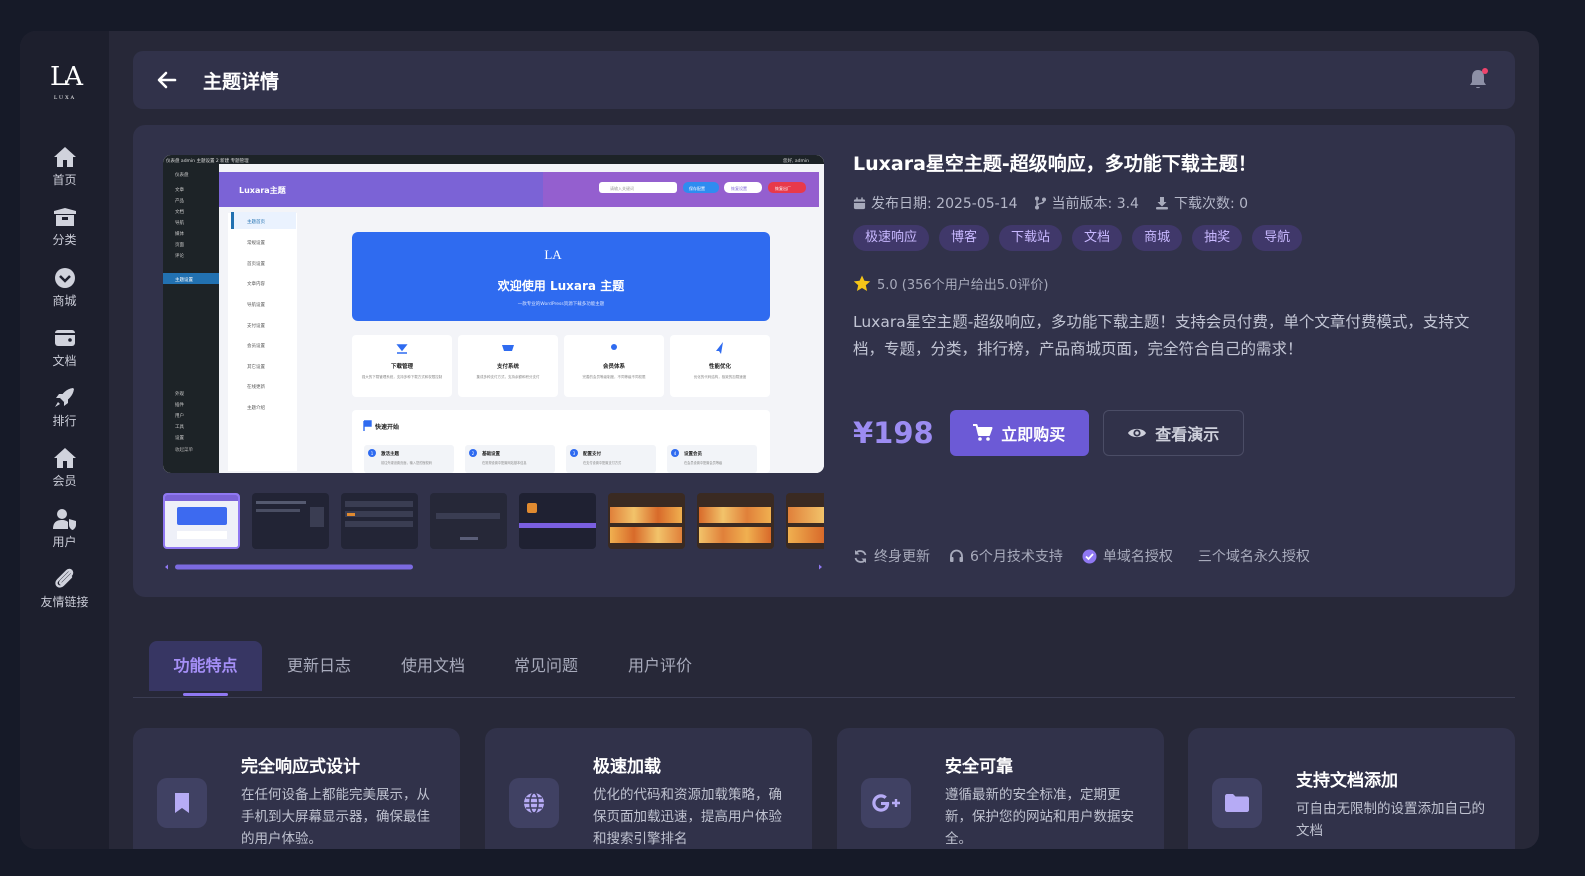  What do you see at coordinates (703, 462) in the screenshot?
I see `preview-step-text: 在会员设置中配置会员等级` at bounding box center [703, 462].